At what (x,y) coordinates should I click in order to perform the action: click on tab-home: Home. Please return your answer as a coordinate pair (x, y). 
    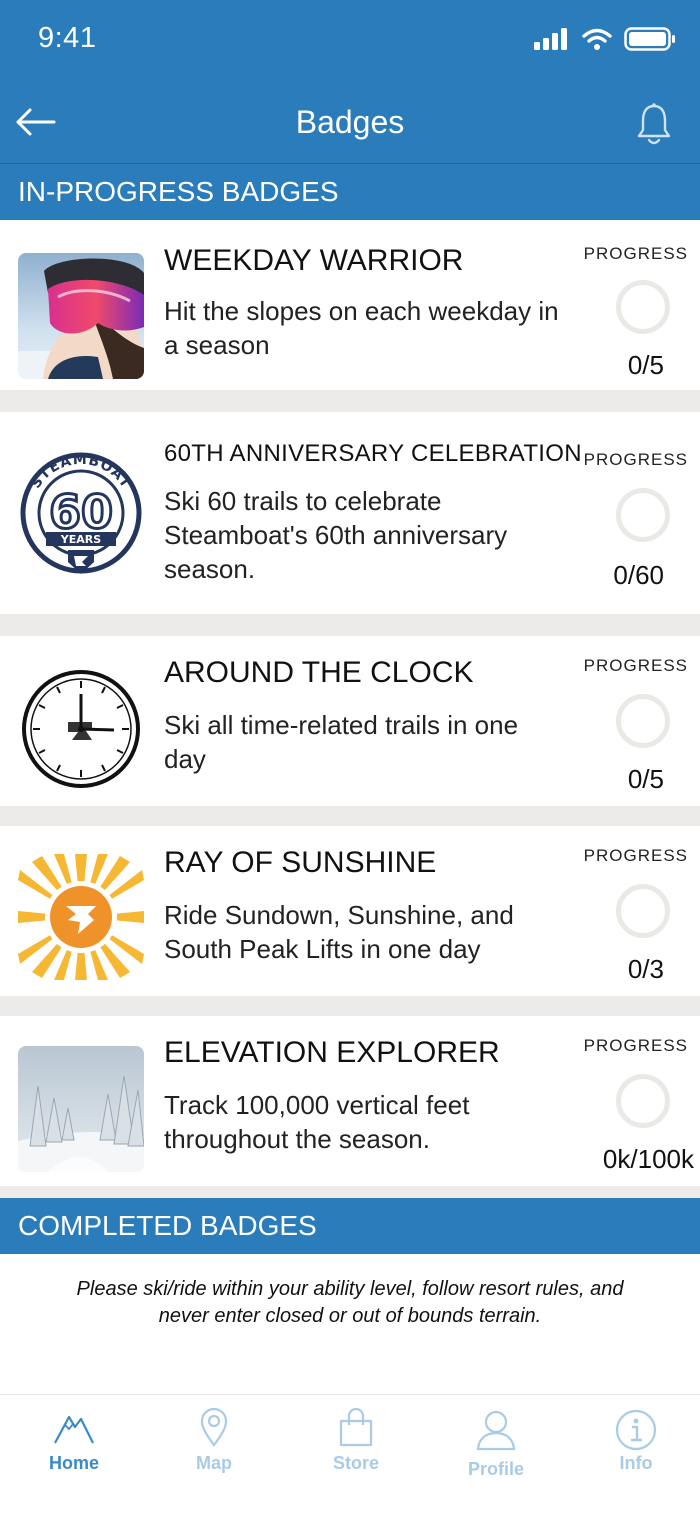
    Looking at the image, I should click on (74, 1443).